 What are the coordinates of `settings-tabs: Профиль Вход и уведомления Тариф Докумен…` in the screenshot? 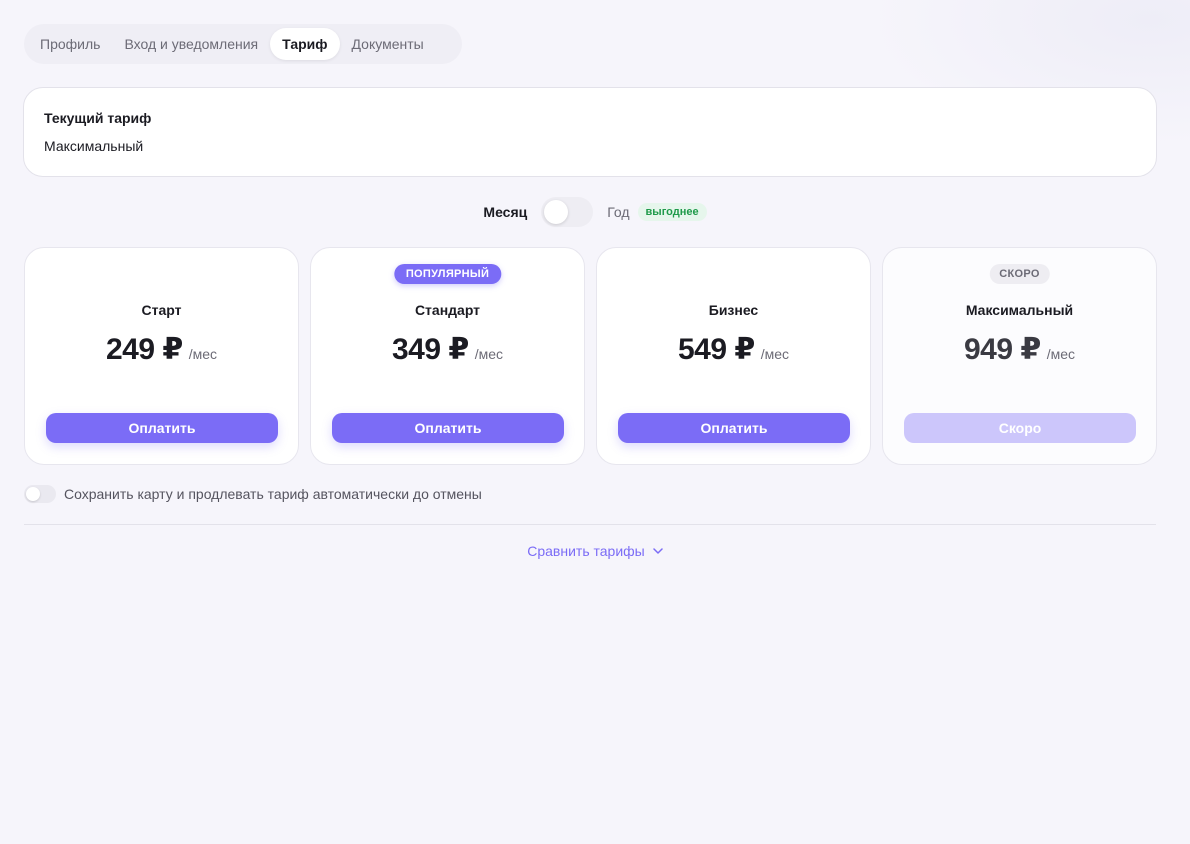 It's located at (243, 44).